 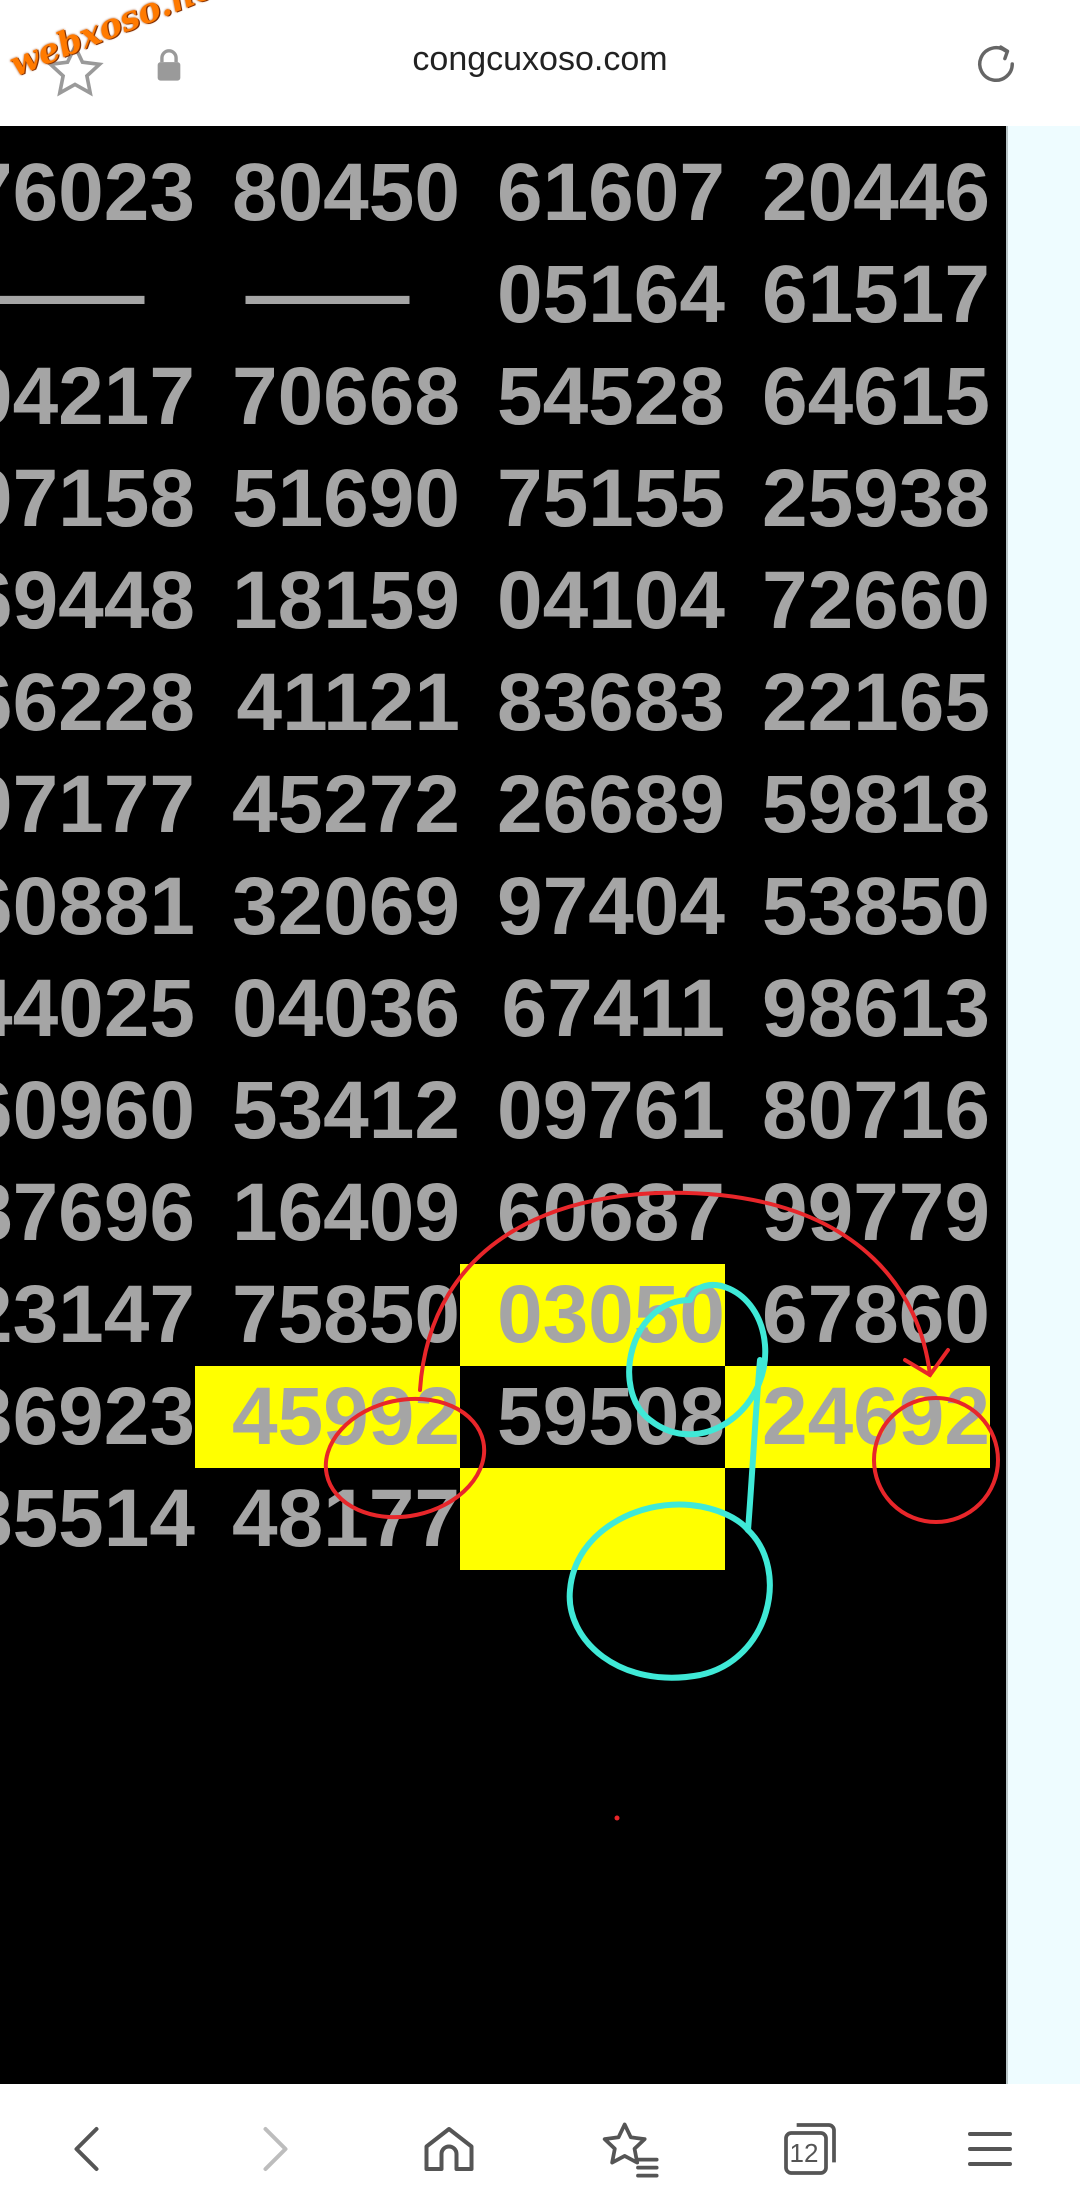 I want to click on grid-cell: 07158, so click(x=97, y=498).